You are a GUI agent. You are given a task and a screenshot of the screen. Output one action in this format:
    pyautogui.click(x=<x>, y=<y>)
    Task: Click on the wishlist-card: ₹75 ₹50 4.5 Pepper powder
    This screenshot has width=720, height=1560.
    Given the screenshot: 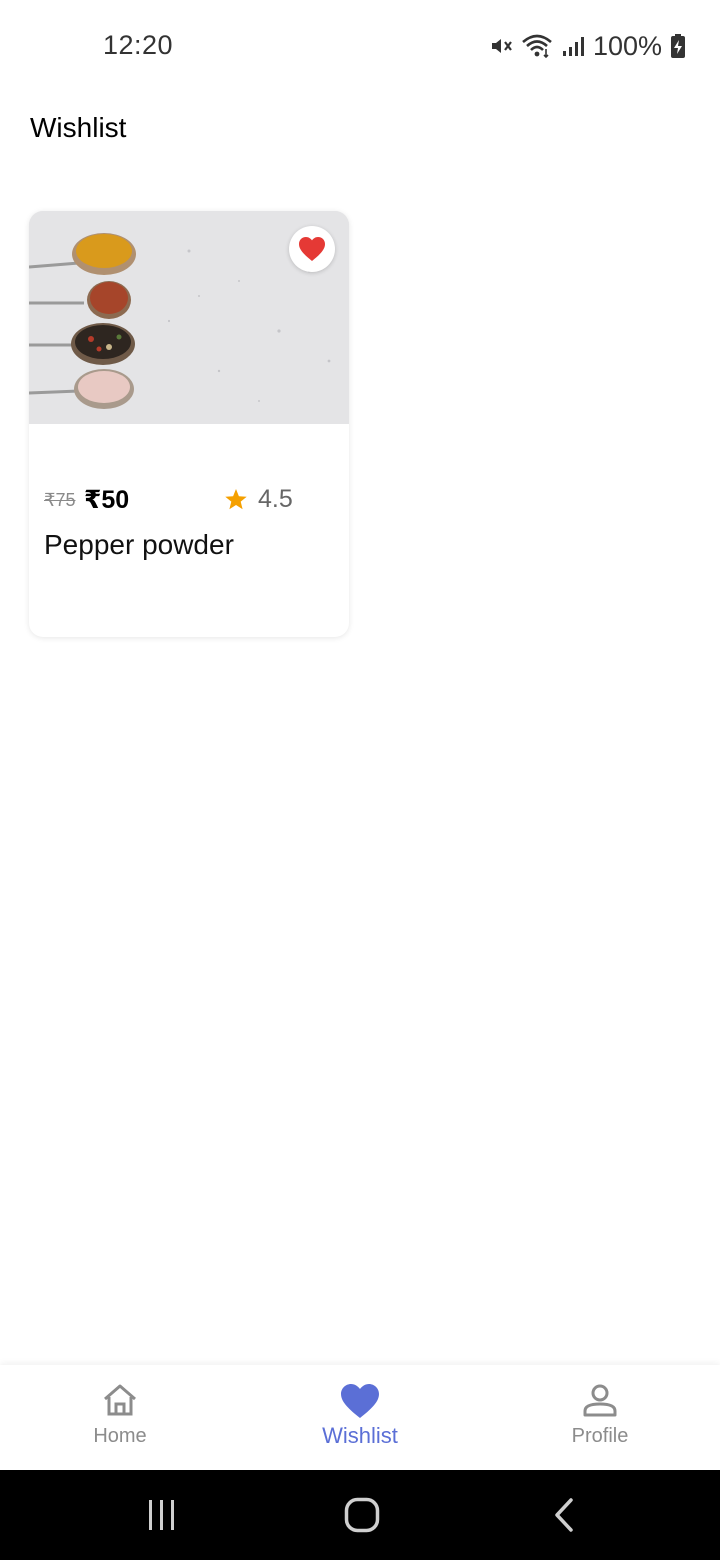 What is the action you would take?
    pyautogui.click(x=189, y=424)
    